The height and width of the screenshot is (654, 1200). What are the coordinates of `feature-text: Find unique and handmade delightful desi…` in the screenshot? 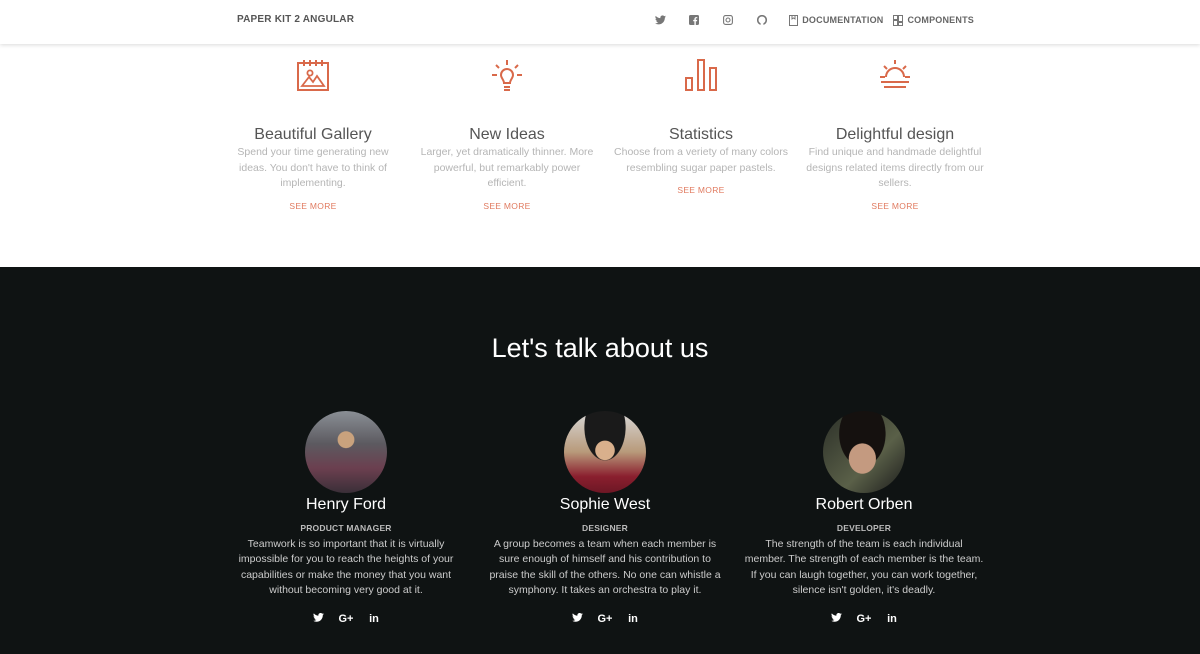 It's located at (895, 167).